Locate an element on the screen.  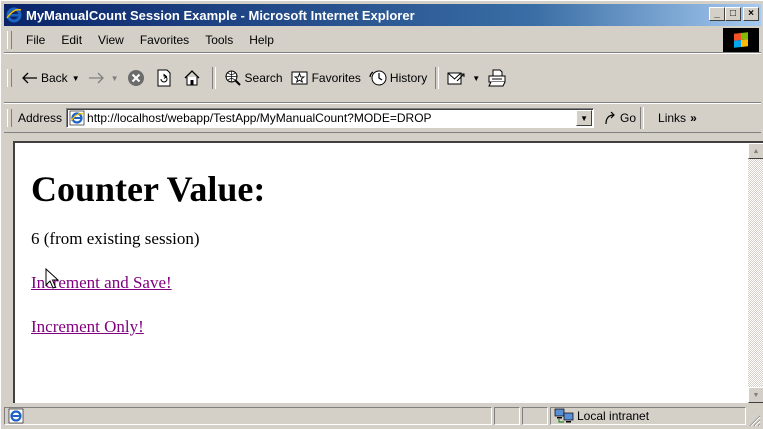
home-icon is located at coordinates (191, 78).